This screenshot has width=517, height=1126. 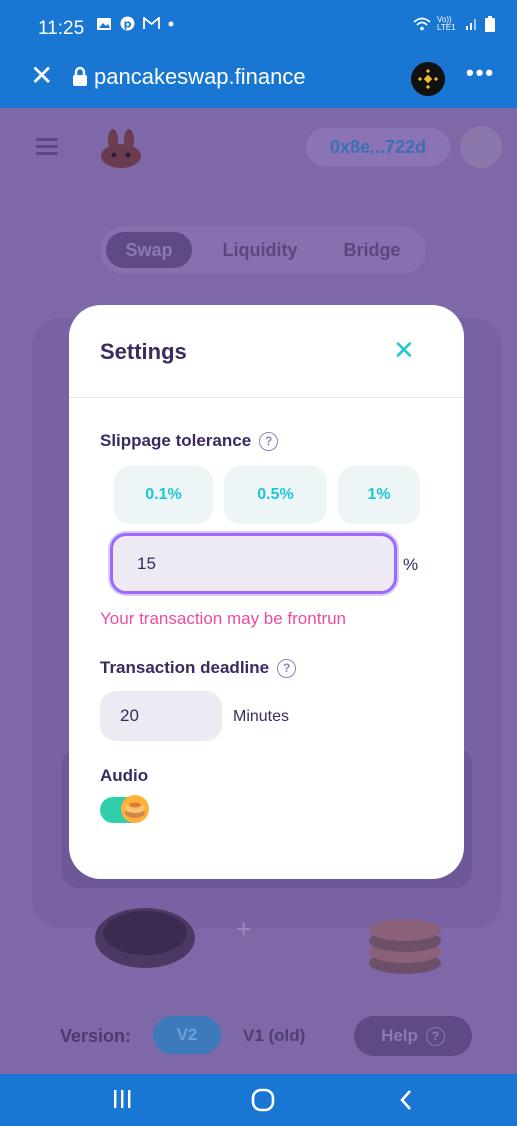 What do you see at coordinates (411, 564) in the screenshot?
I see `slippage-unit: %` at bounding box center [411, 564].